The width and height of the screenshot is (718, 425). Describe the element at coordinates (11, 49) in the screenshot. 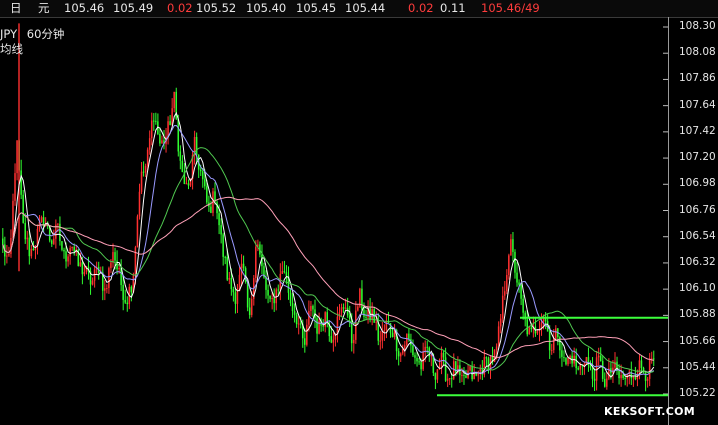

I see `ma-label: 均线` at that location.